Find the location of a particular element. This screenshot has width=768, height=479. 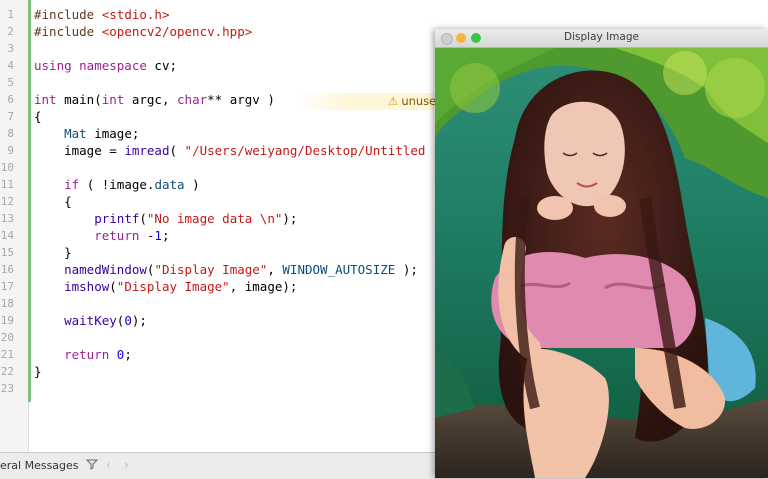

code-line-12: { is located at coordinates (53, 201).